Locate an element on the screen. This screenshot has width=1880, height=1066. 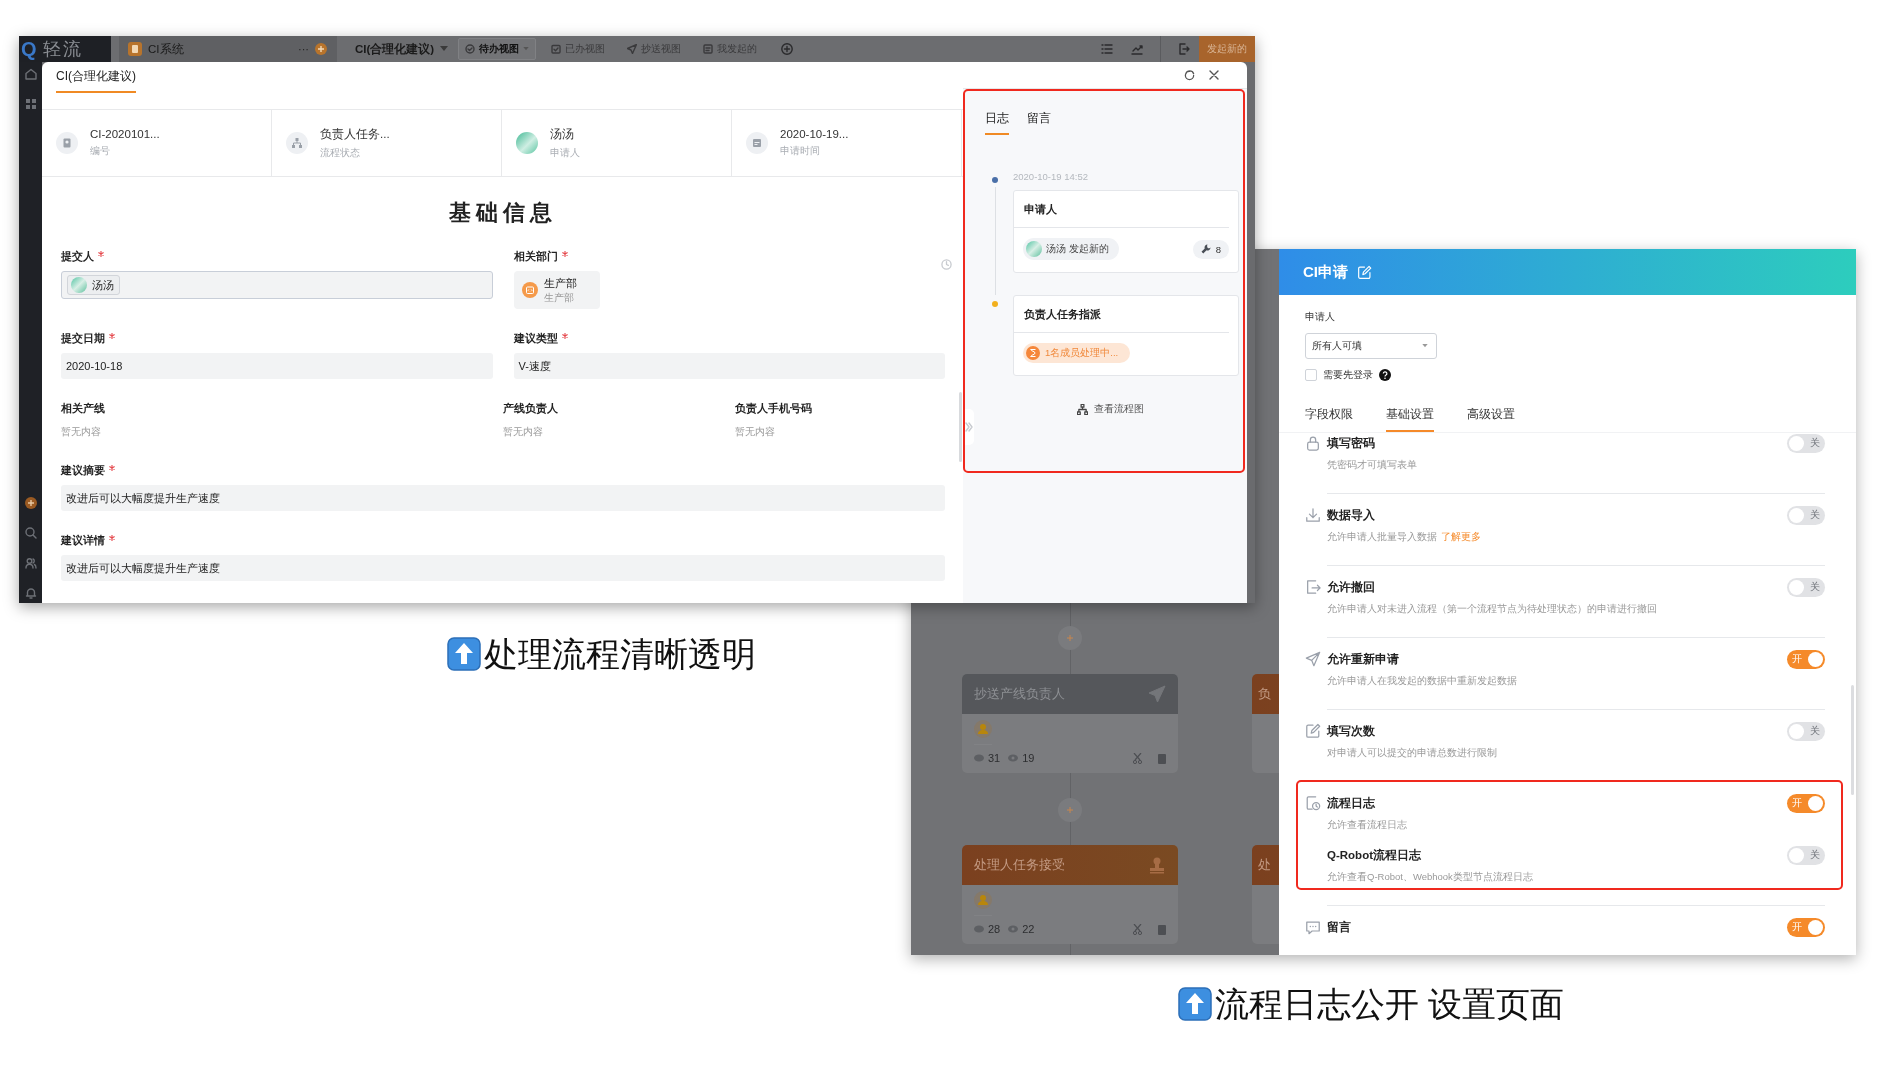
caption: 流程日志公开 设置页面 is located at coordinates (1390, 1004).